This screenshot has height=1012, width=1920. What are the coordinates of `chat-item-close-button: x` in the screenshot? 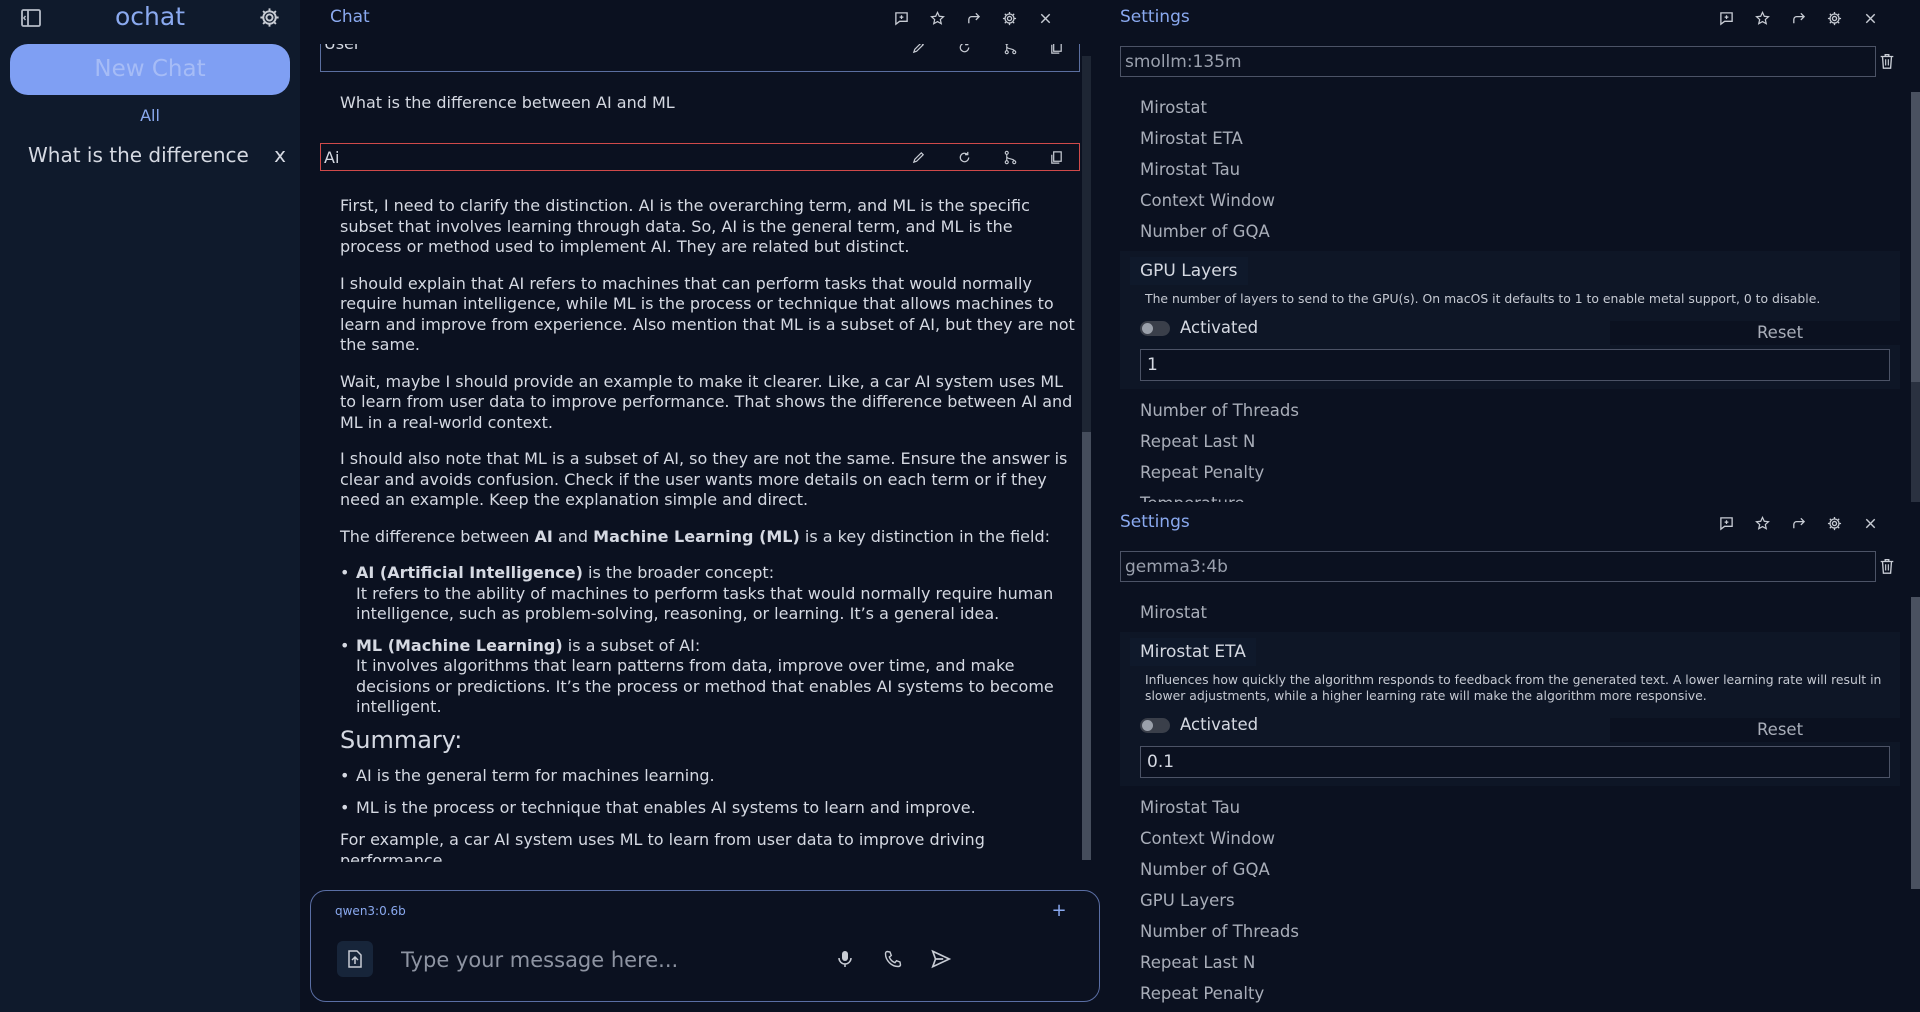 It's located at (280, 155).